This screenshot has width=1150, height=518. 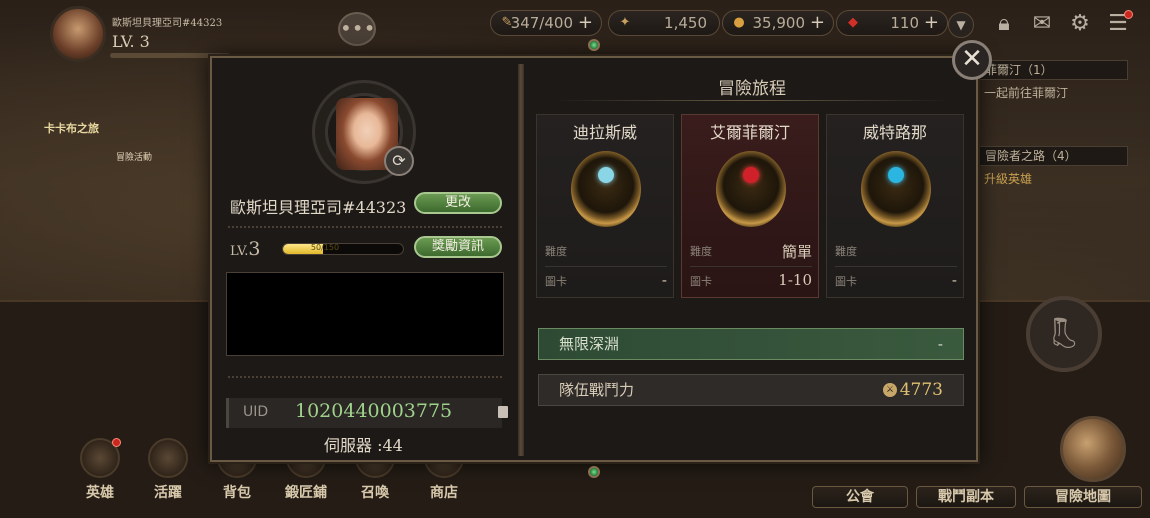 I want to click on resource-gem: ◆ 110 +, so click(x=892, y=23).